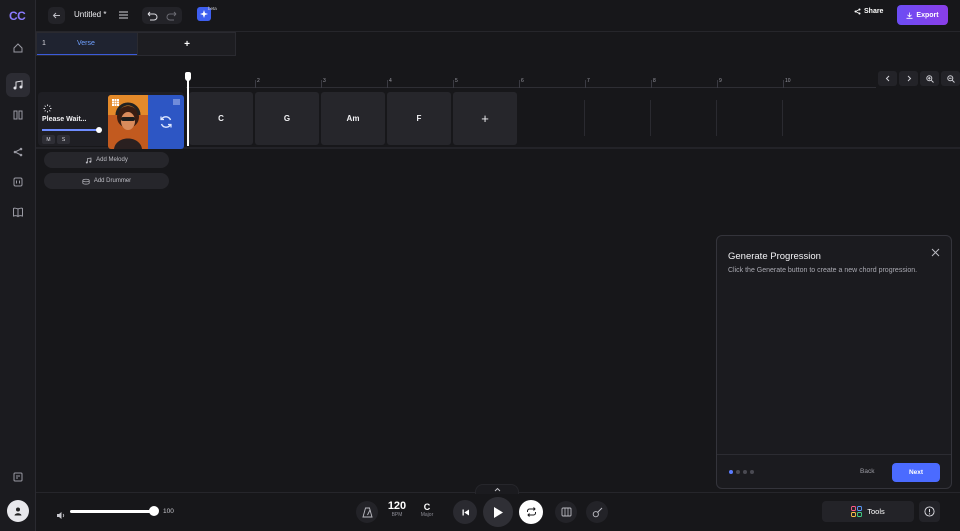 Image resolution: width=960 pixels, height=531 pixels. Describe the element at coordinates (522, 81) in the screenshot. I see `ruler-number: 6` at that location.